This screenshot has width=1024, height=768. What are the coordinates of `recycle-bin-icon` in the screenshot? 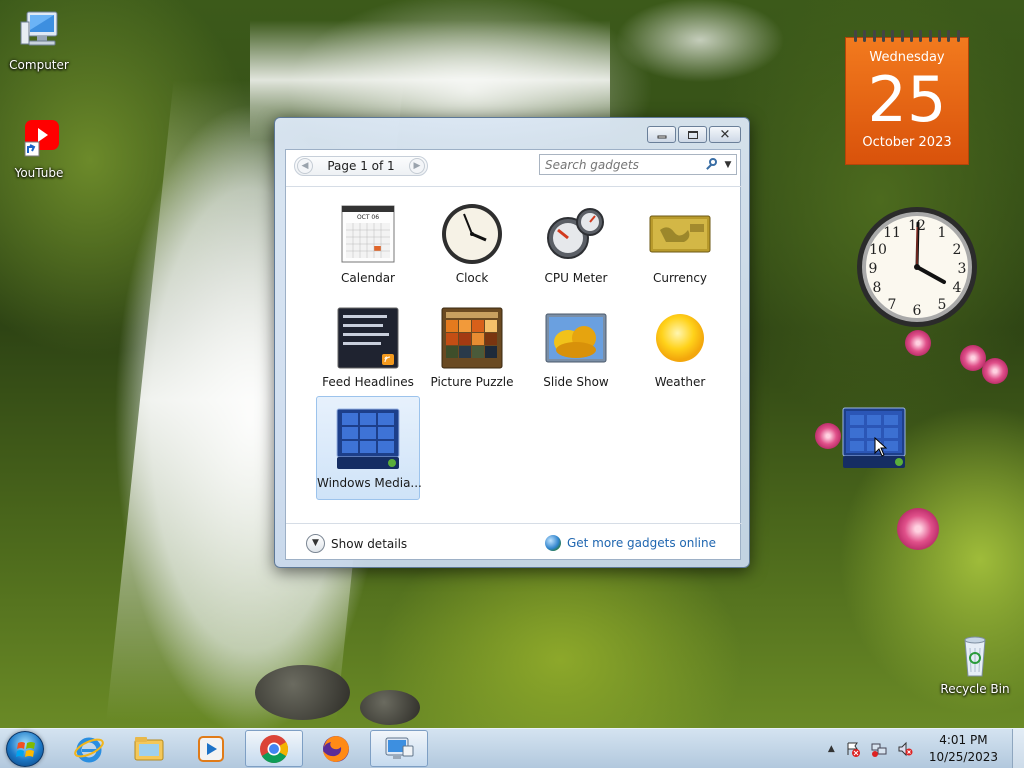 It's located at (975, 656).